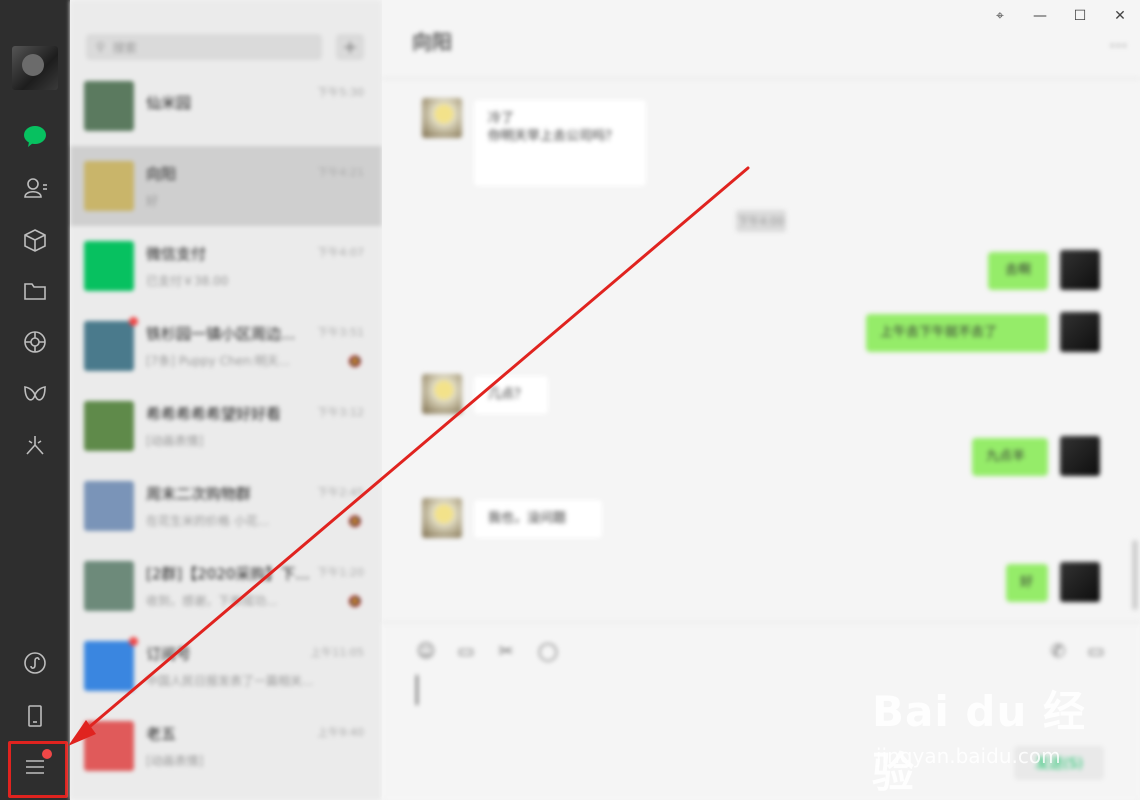 Image resolution: width=1140 pixels, height=800 pixels. What do you see at coordinates (226, 426) in the screenshot?
I see `chat-list-item: 希希希希希望好好看 [动画表情] 下午3:12` at bounding box center [226, 426].